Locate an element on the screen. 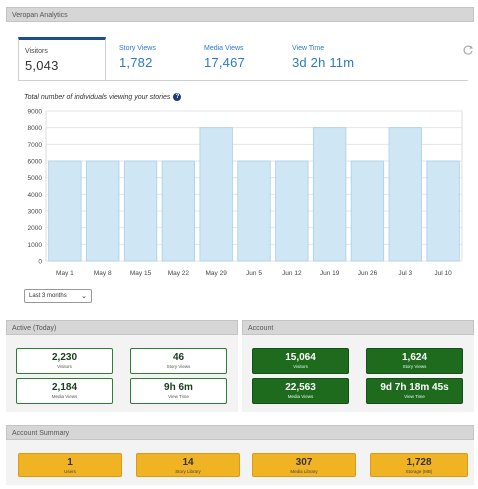 This screenshot has width=478, height=489. x-tick-label: May 29 is located at coordinates (217, 273).